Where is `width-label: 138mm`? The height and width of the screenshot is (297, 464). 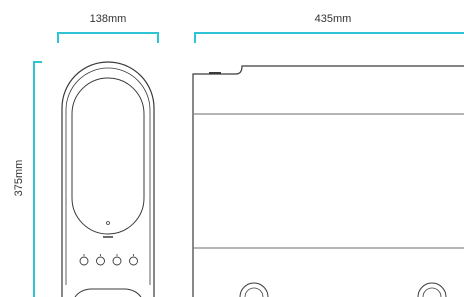 width-label: 138mm is located at coordinates (108, 19).